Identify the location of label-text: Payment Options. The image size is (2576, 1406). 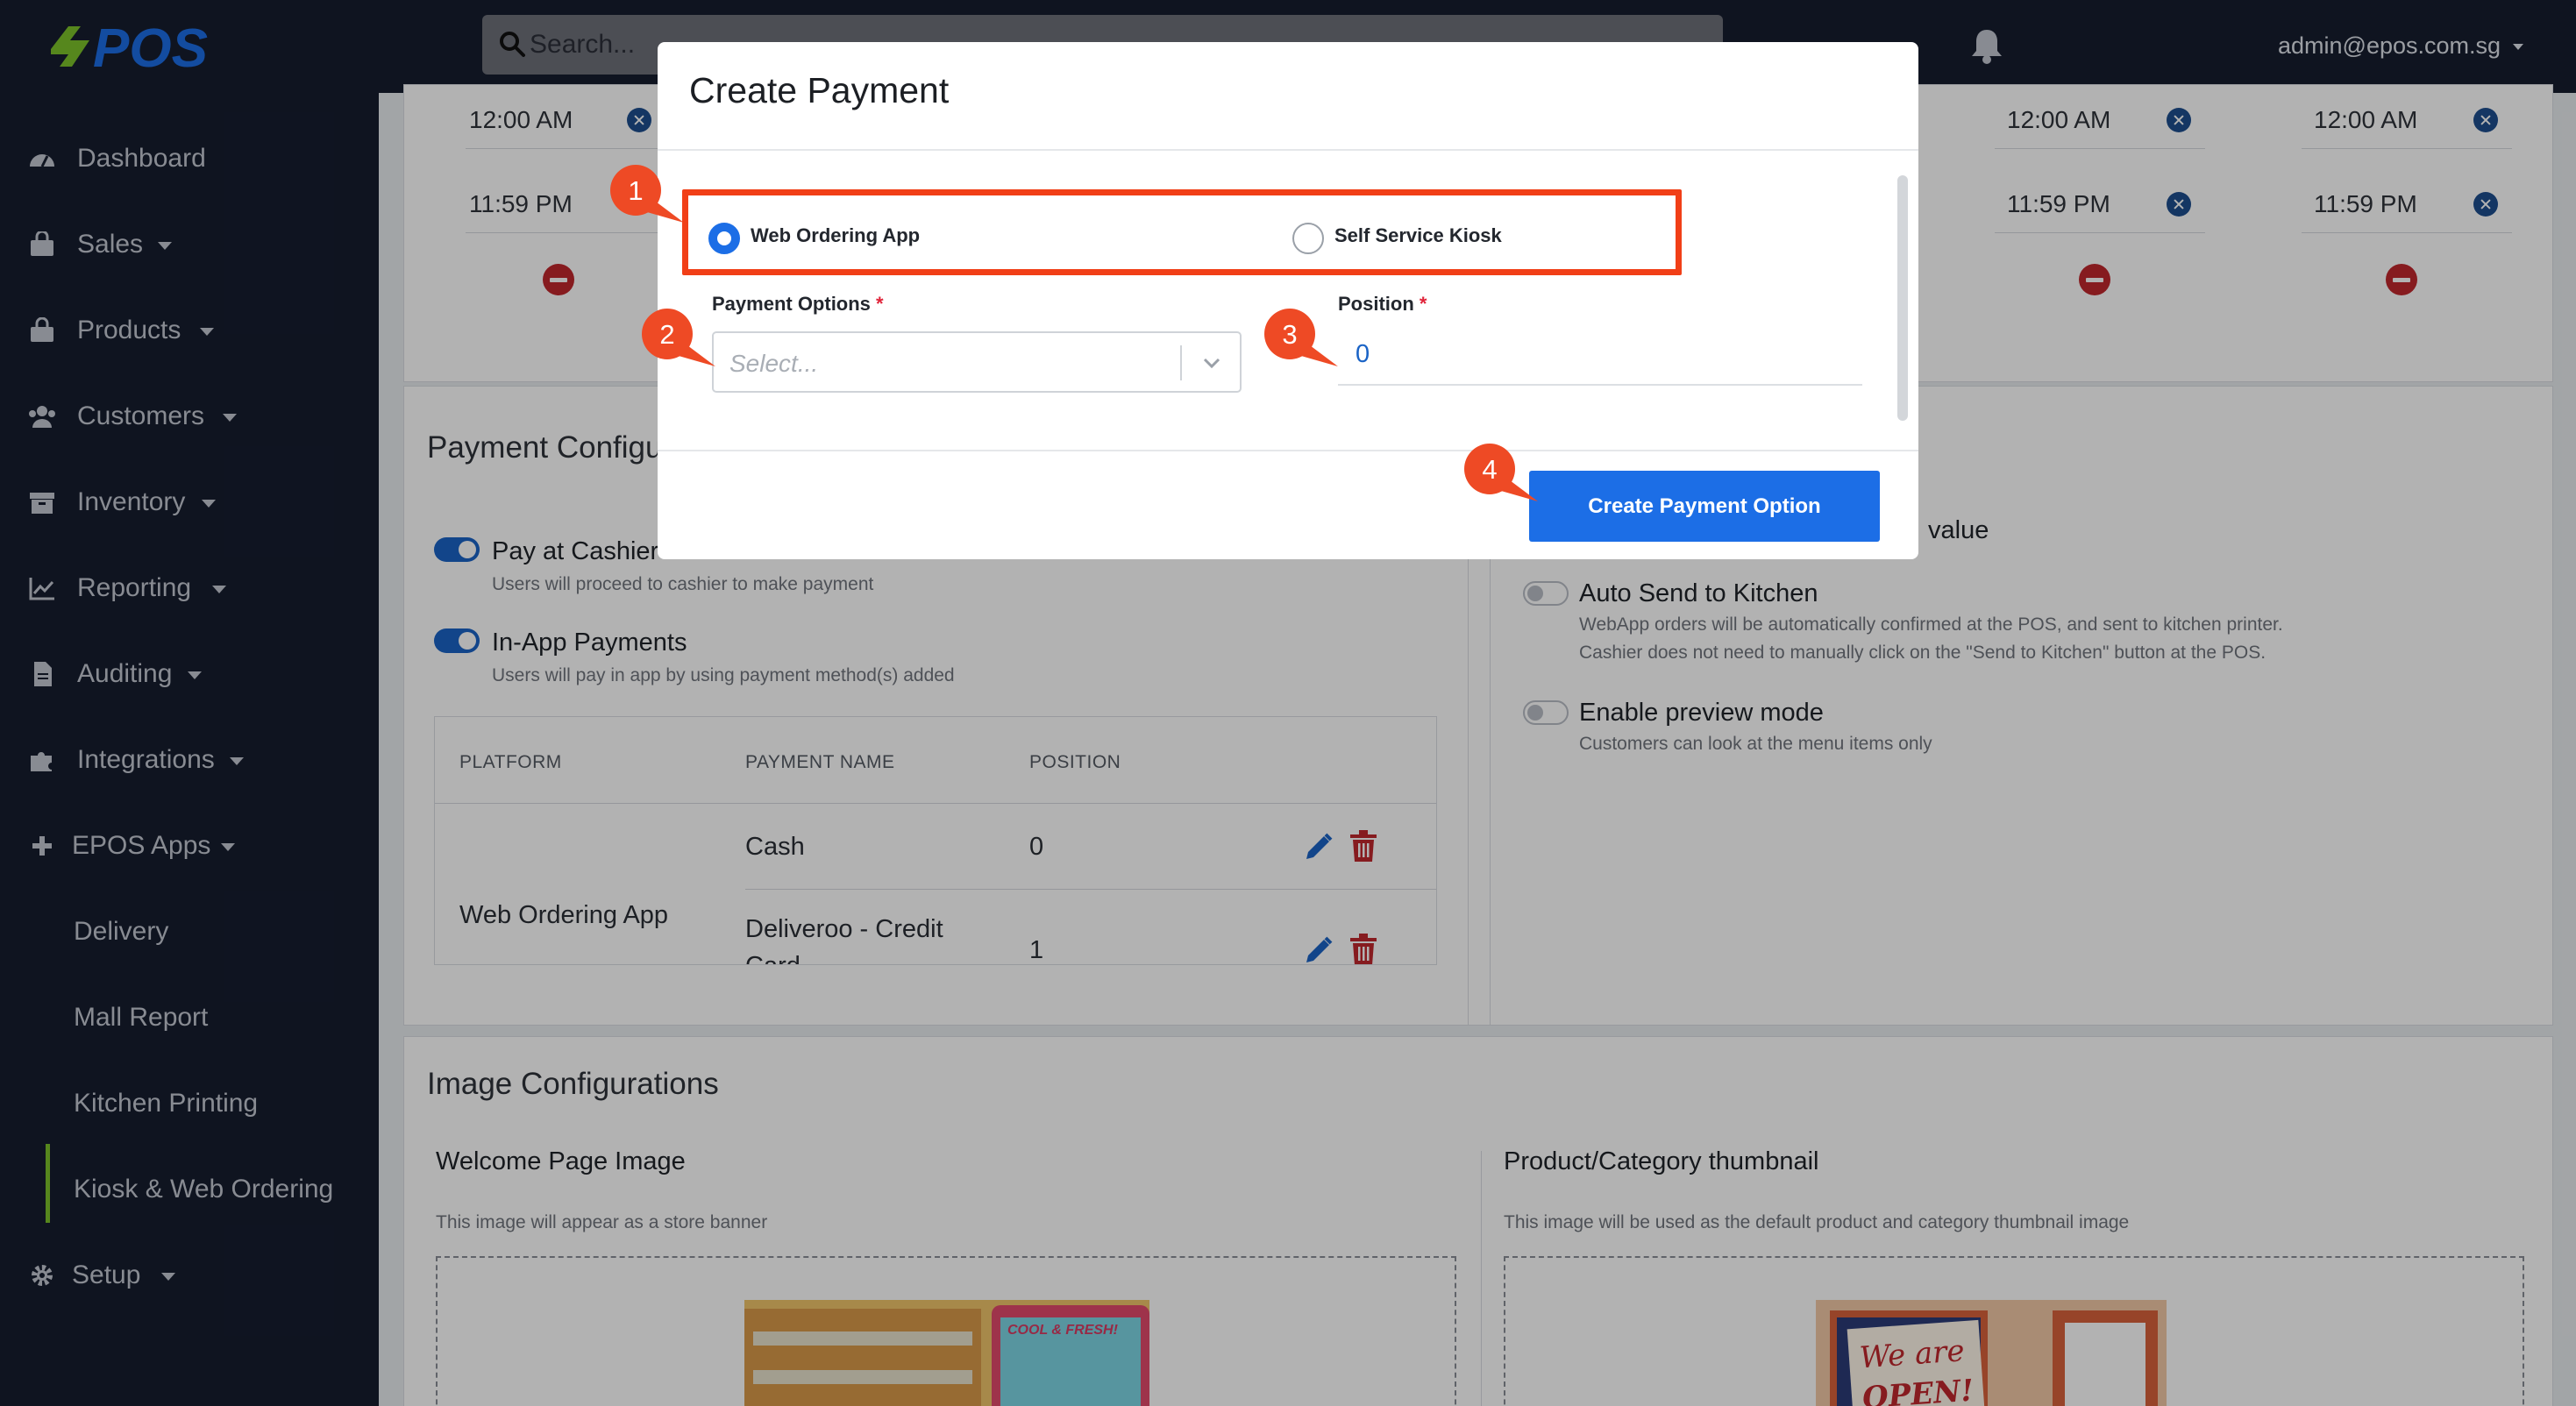
(791, 304).